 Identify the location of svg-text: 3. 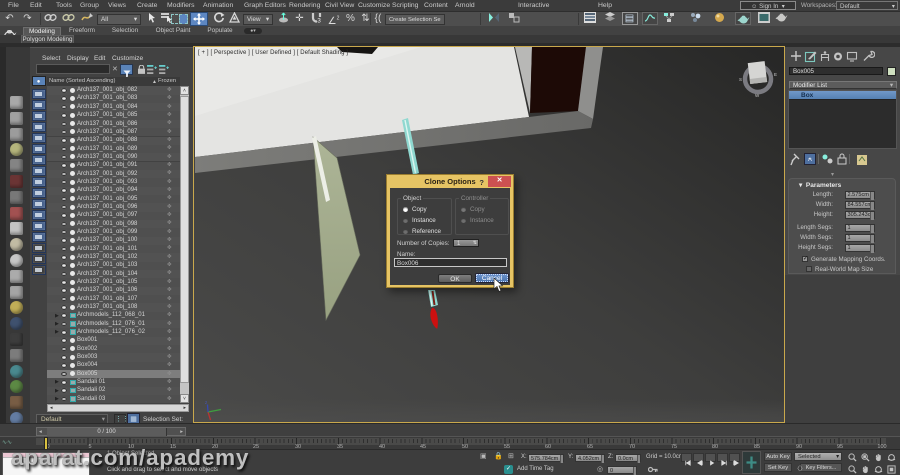
(319, 21).